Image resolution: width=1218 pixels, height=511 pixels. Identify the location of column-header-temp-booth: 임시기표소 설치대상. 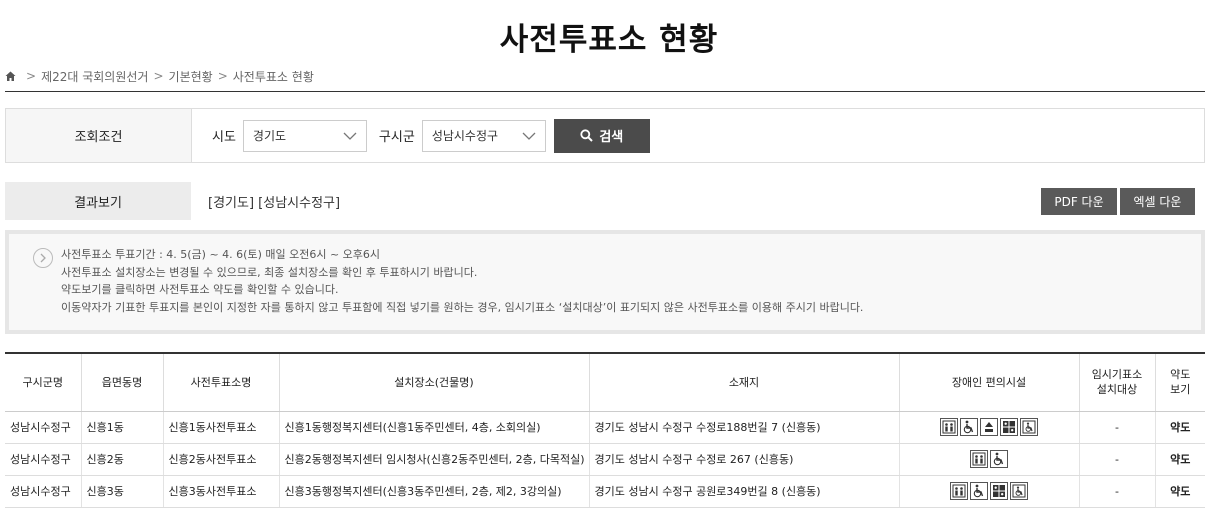
(1116, 382).